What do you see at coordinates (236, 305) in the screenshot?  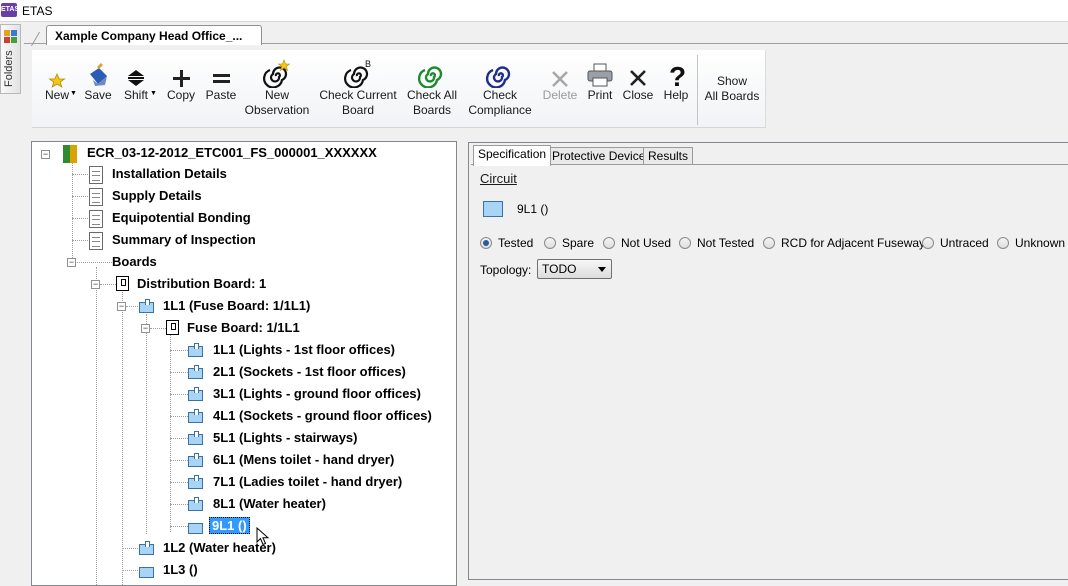 I see `tree-item-fuse-1l1: 1L1 (Fuse Board: 1/1L1)` at bounding box center [236, 305].